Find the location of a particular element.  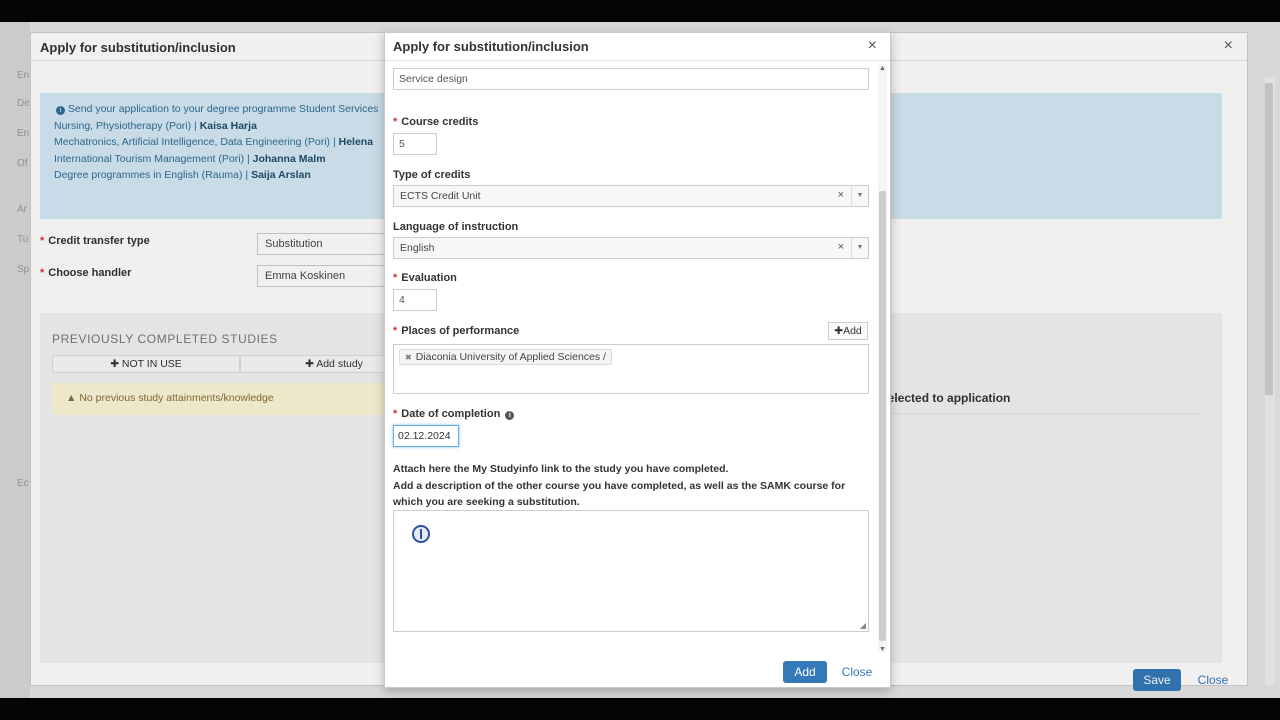

modal-footer: Add Close is located at coordinates (637, 670).